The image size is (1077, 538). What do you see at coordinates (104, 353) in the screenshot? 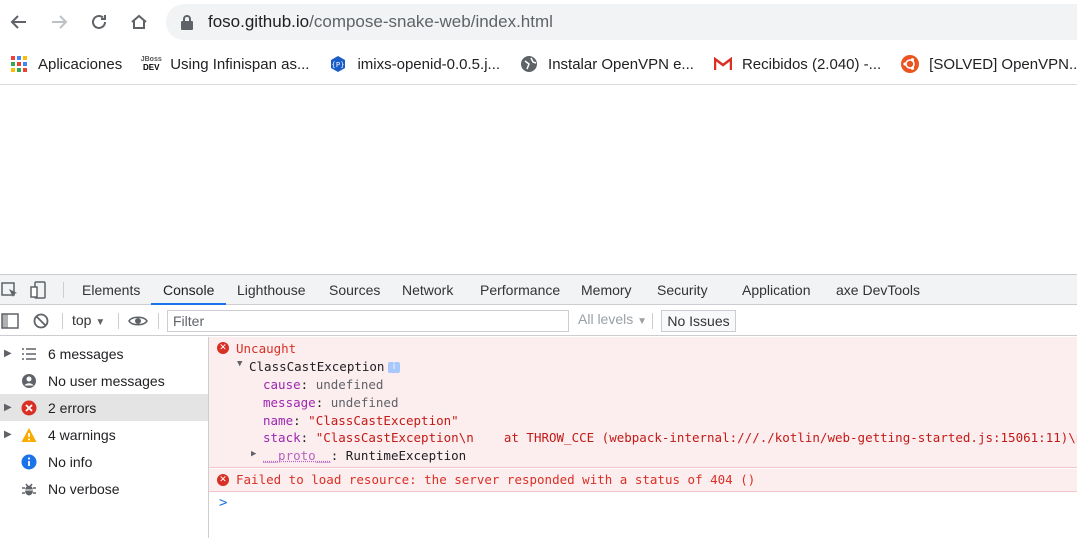
I see `sidebar-item-messages: ▶ 6 messages` at bounding box center [104, 353].